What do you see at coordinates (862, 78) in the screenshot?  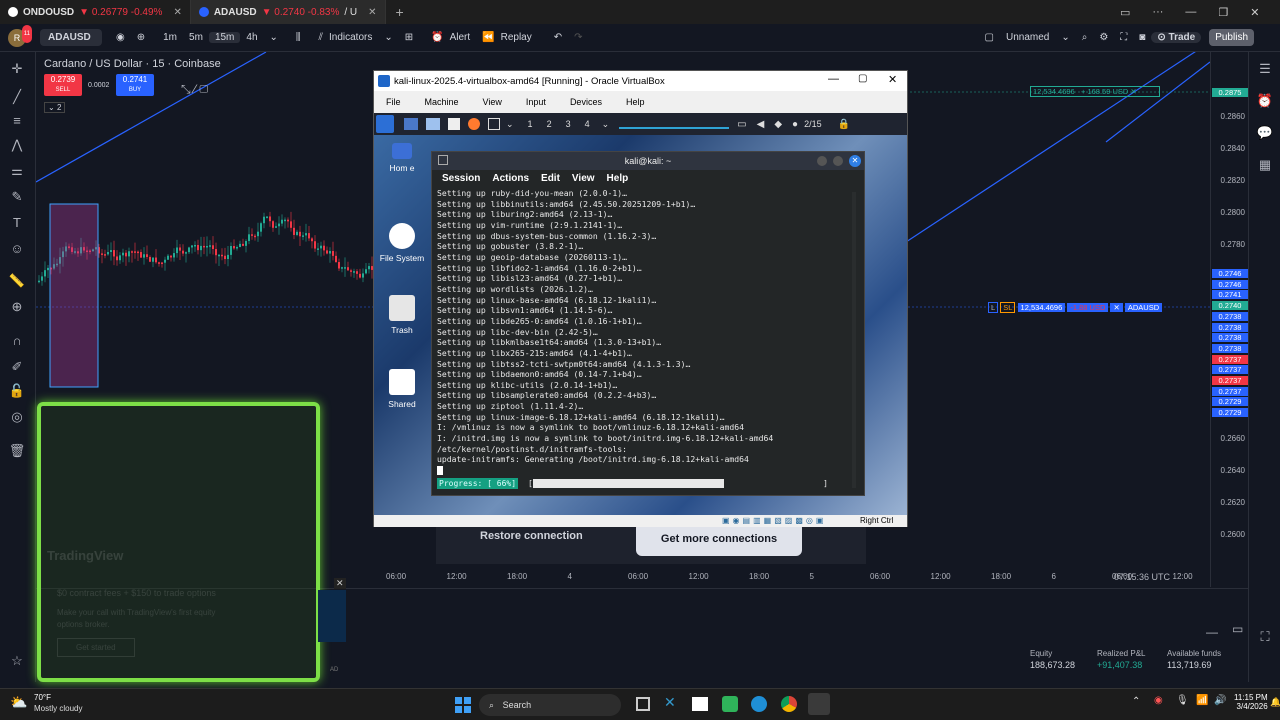 I see `maximize-icon: ▢` at bounding box center [862, 78].